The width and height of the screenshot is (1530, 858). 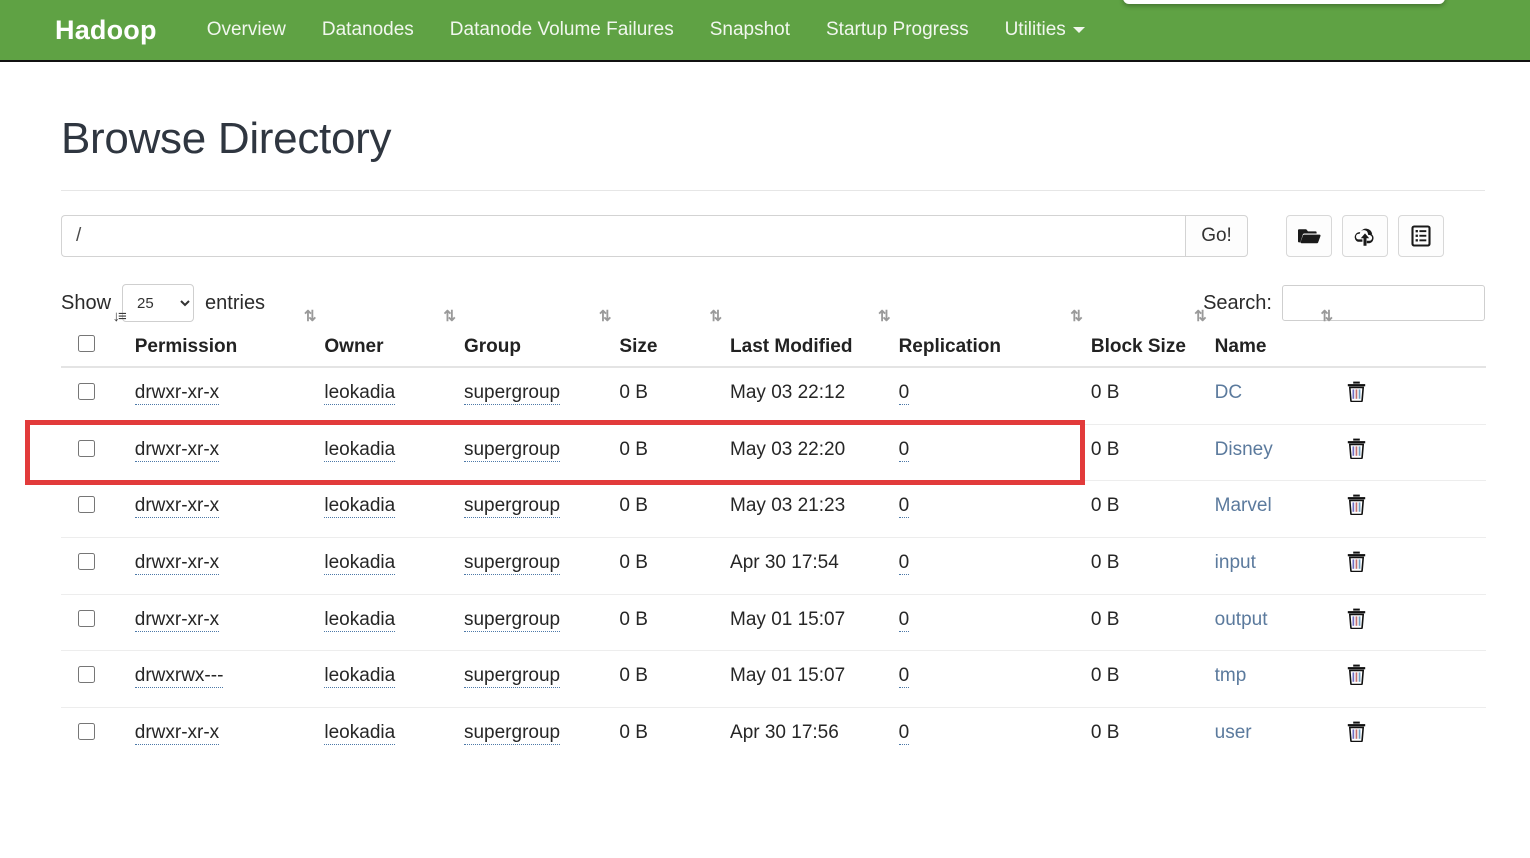 I want to click on nav-item-utilities: Utilities, so click(x=1045, y=30).